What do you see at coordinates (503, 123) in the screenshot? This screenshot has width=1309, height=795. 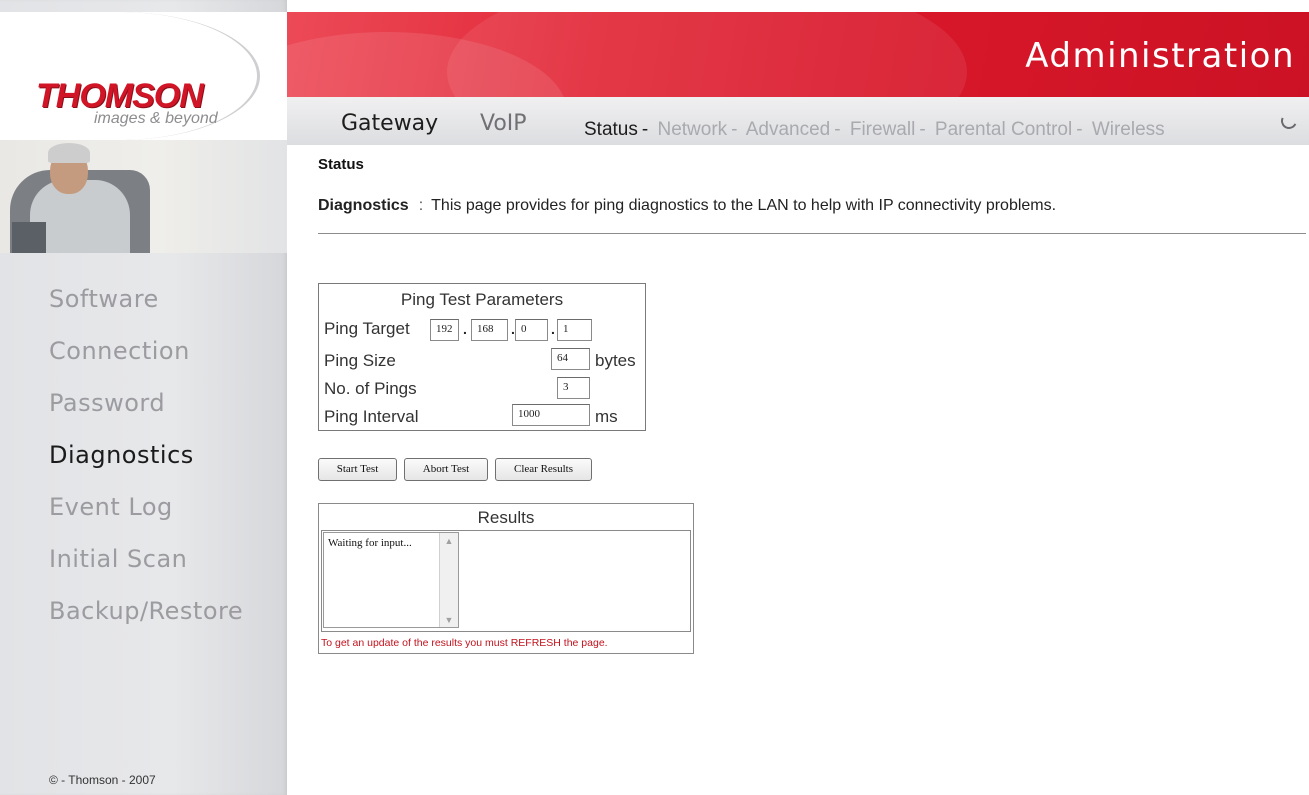 I see `tab-voip: VoIP` at bounding box center [503, 123].